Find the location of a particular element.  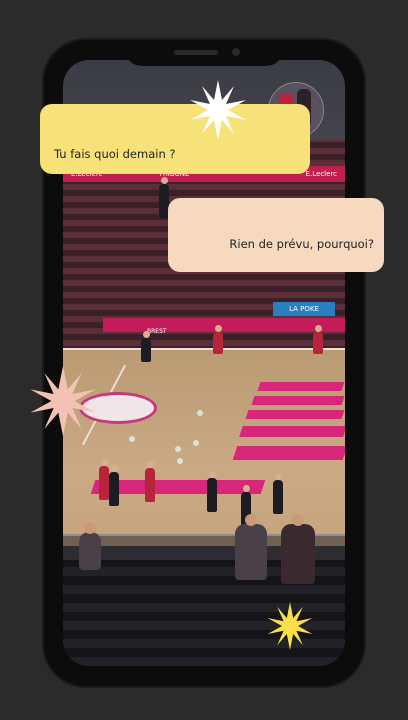

ad-board: BREST LA POKE is located at coordinates (224, 318).